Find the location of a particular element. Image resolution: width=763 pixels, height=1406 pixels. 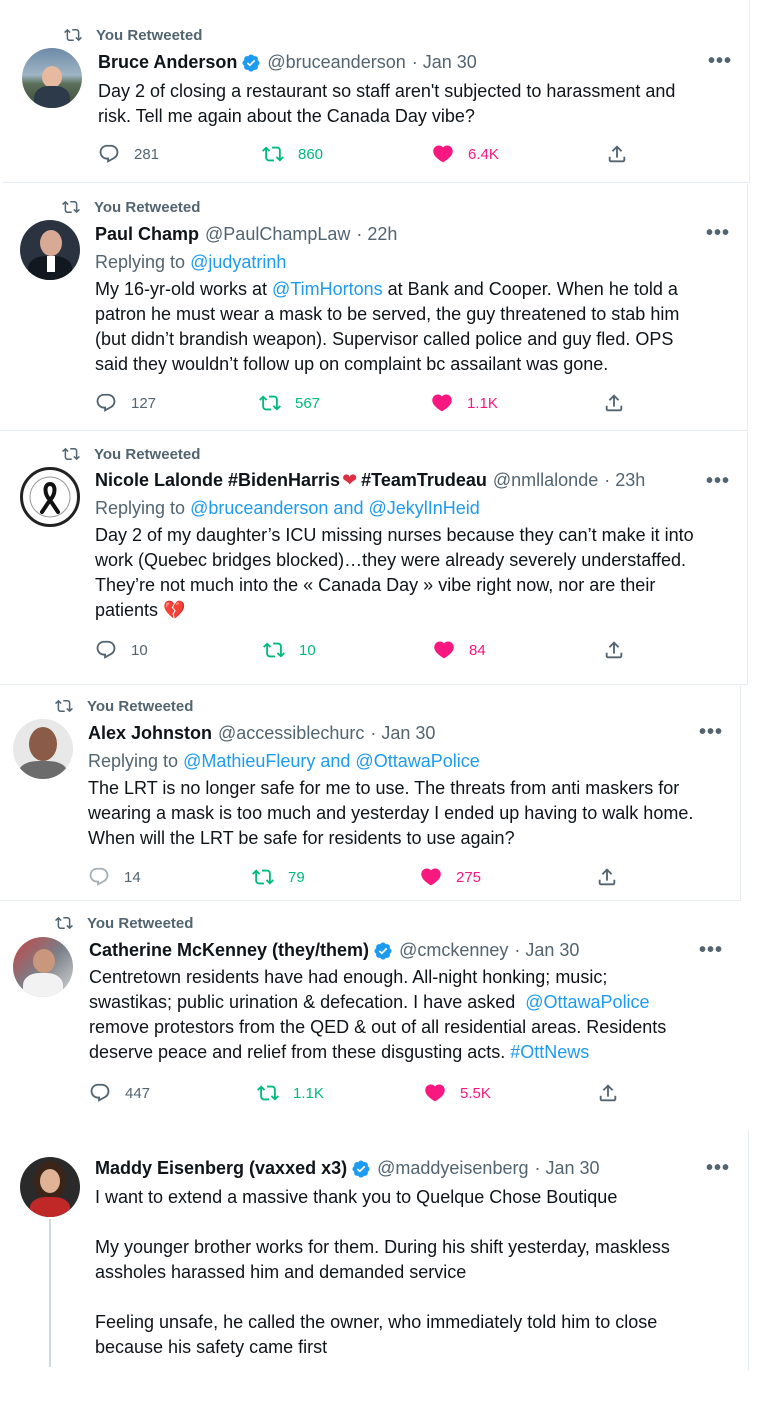

like-button: 1.1K is located at coordinates (464, 403).